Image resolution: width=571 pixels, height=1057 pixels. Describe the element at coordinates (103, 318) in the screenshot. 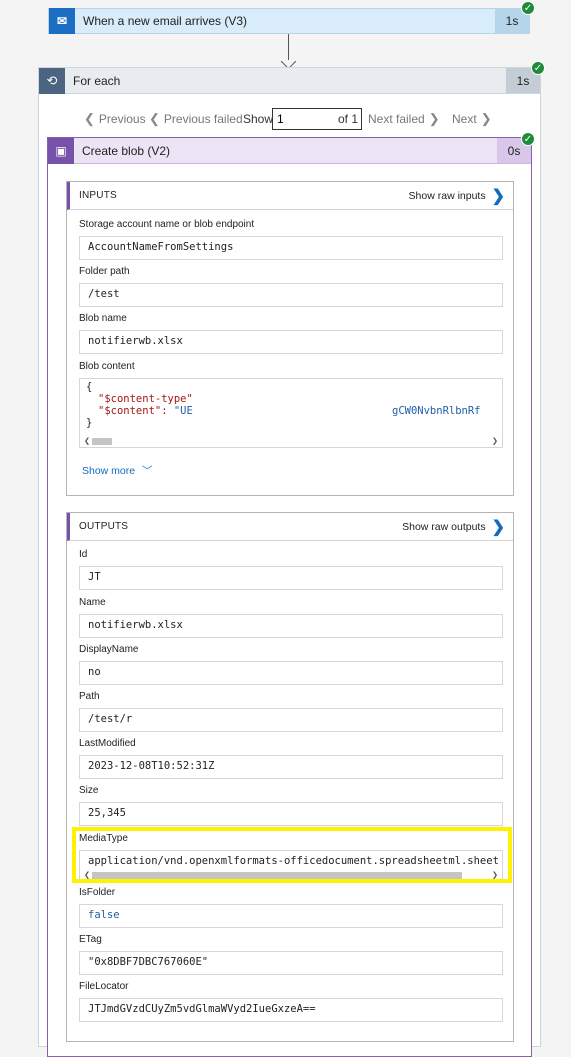

I see `field-label: Blob name` at that location.